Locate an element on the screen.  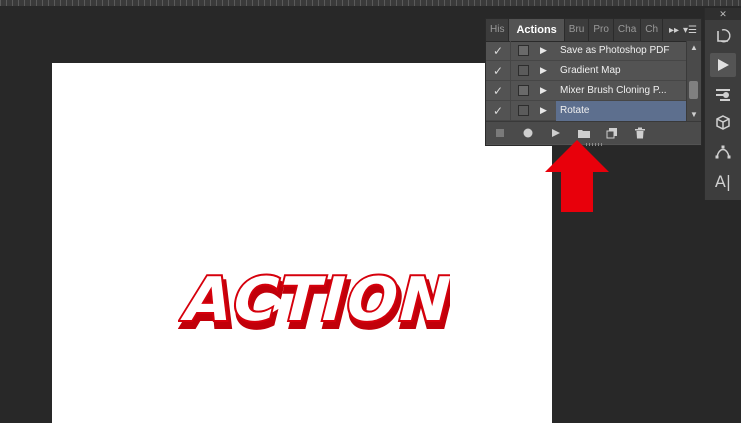
actions-scrollbar: ▲ ▼ is located at coordinates (693, 81).